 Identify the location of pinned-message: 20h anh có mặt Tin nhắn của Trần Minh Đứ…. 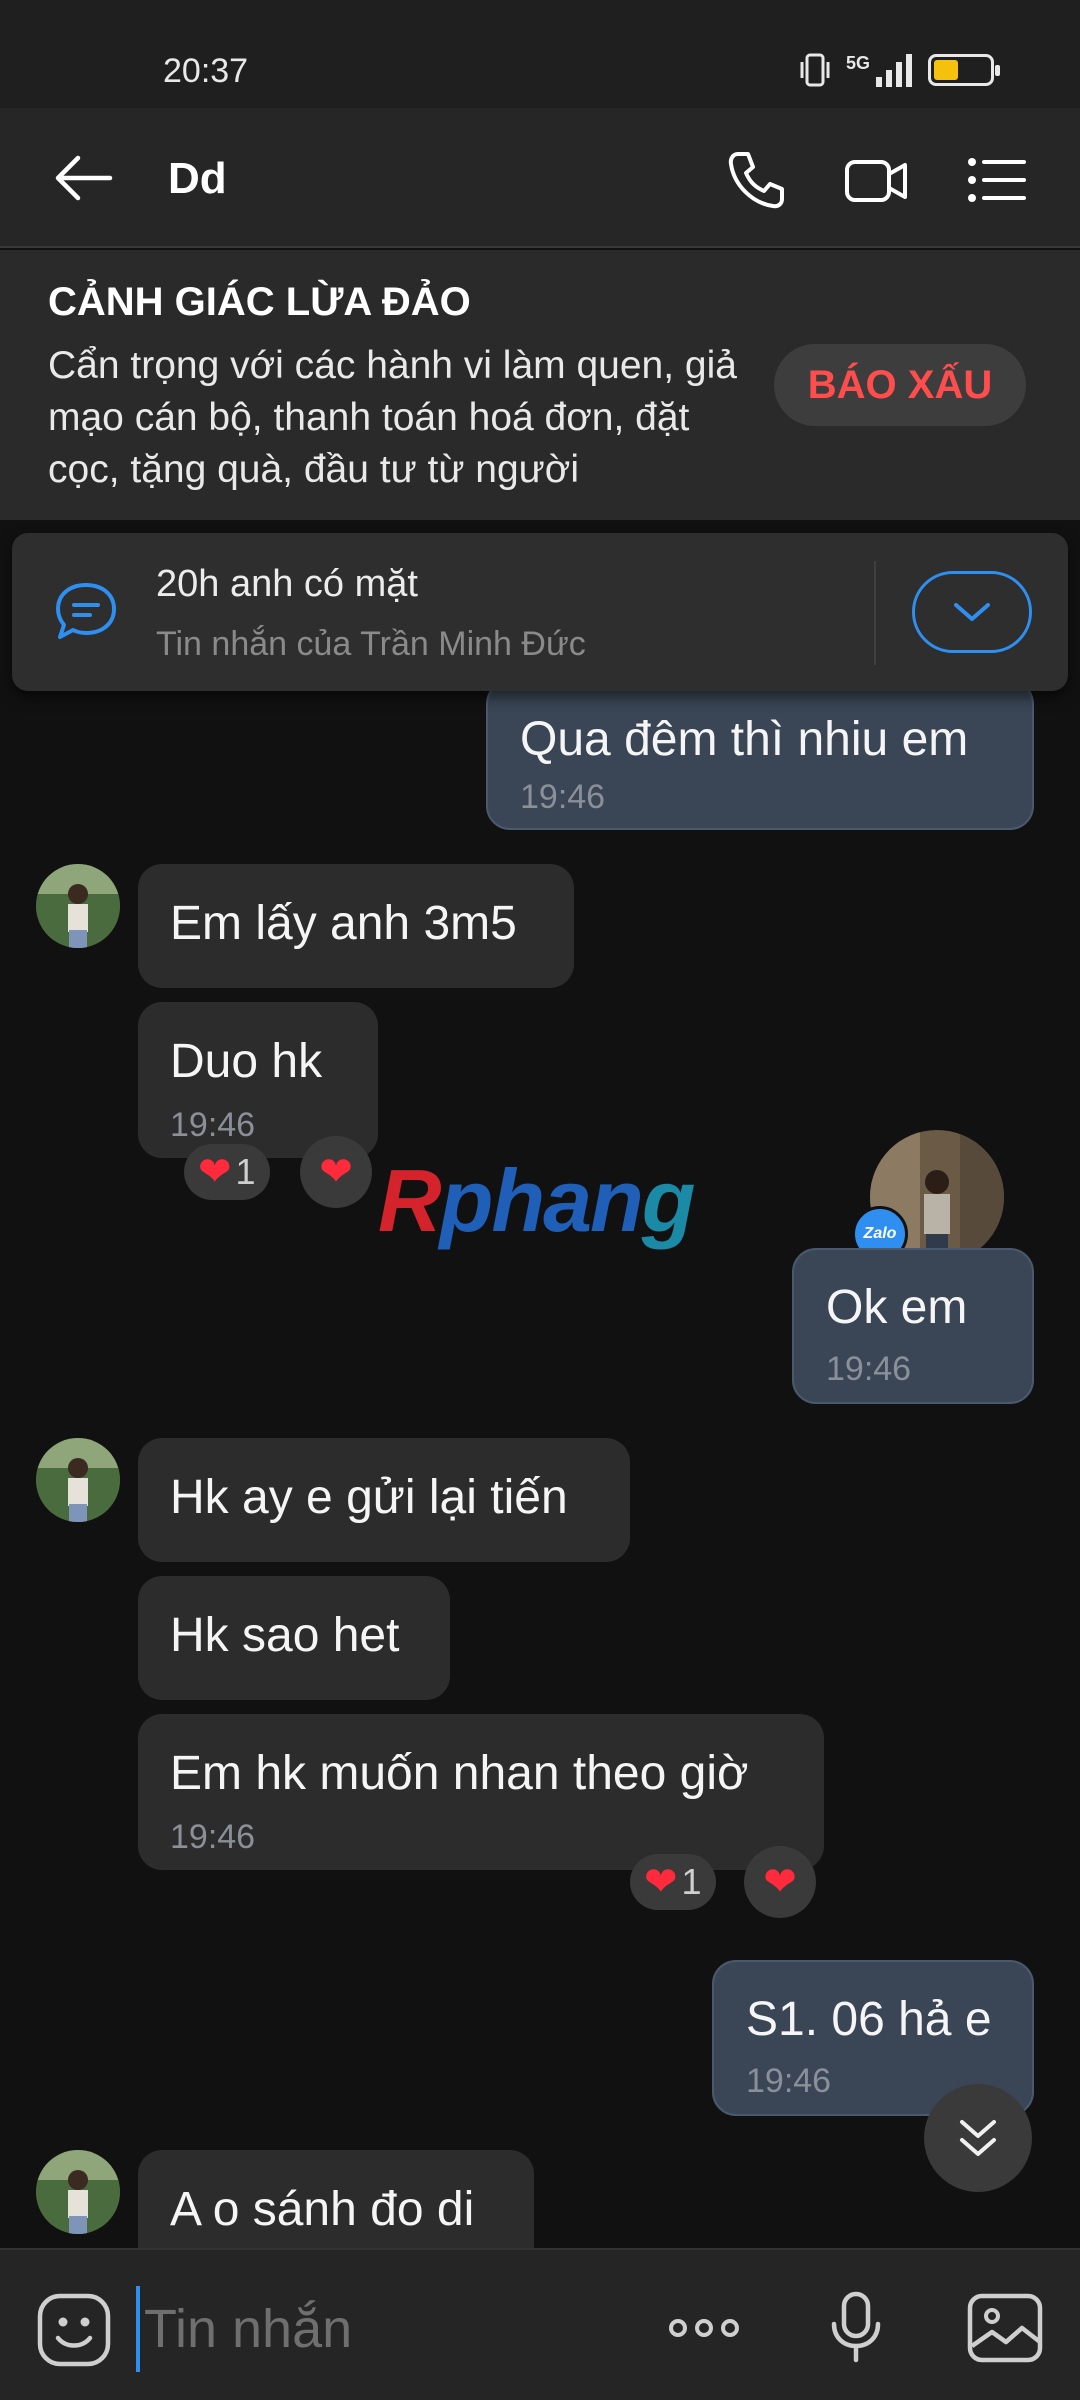
(540, 612).